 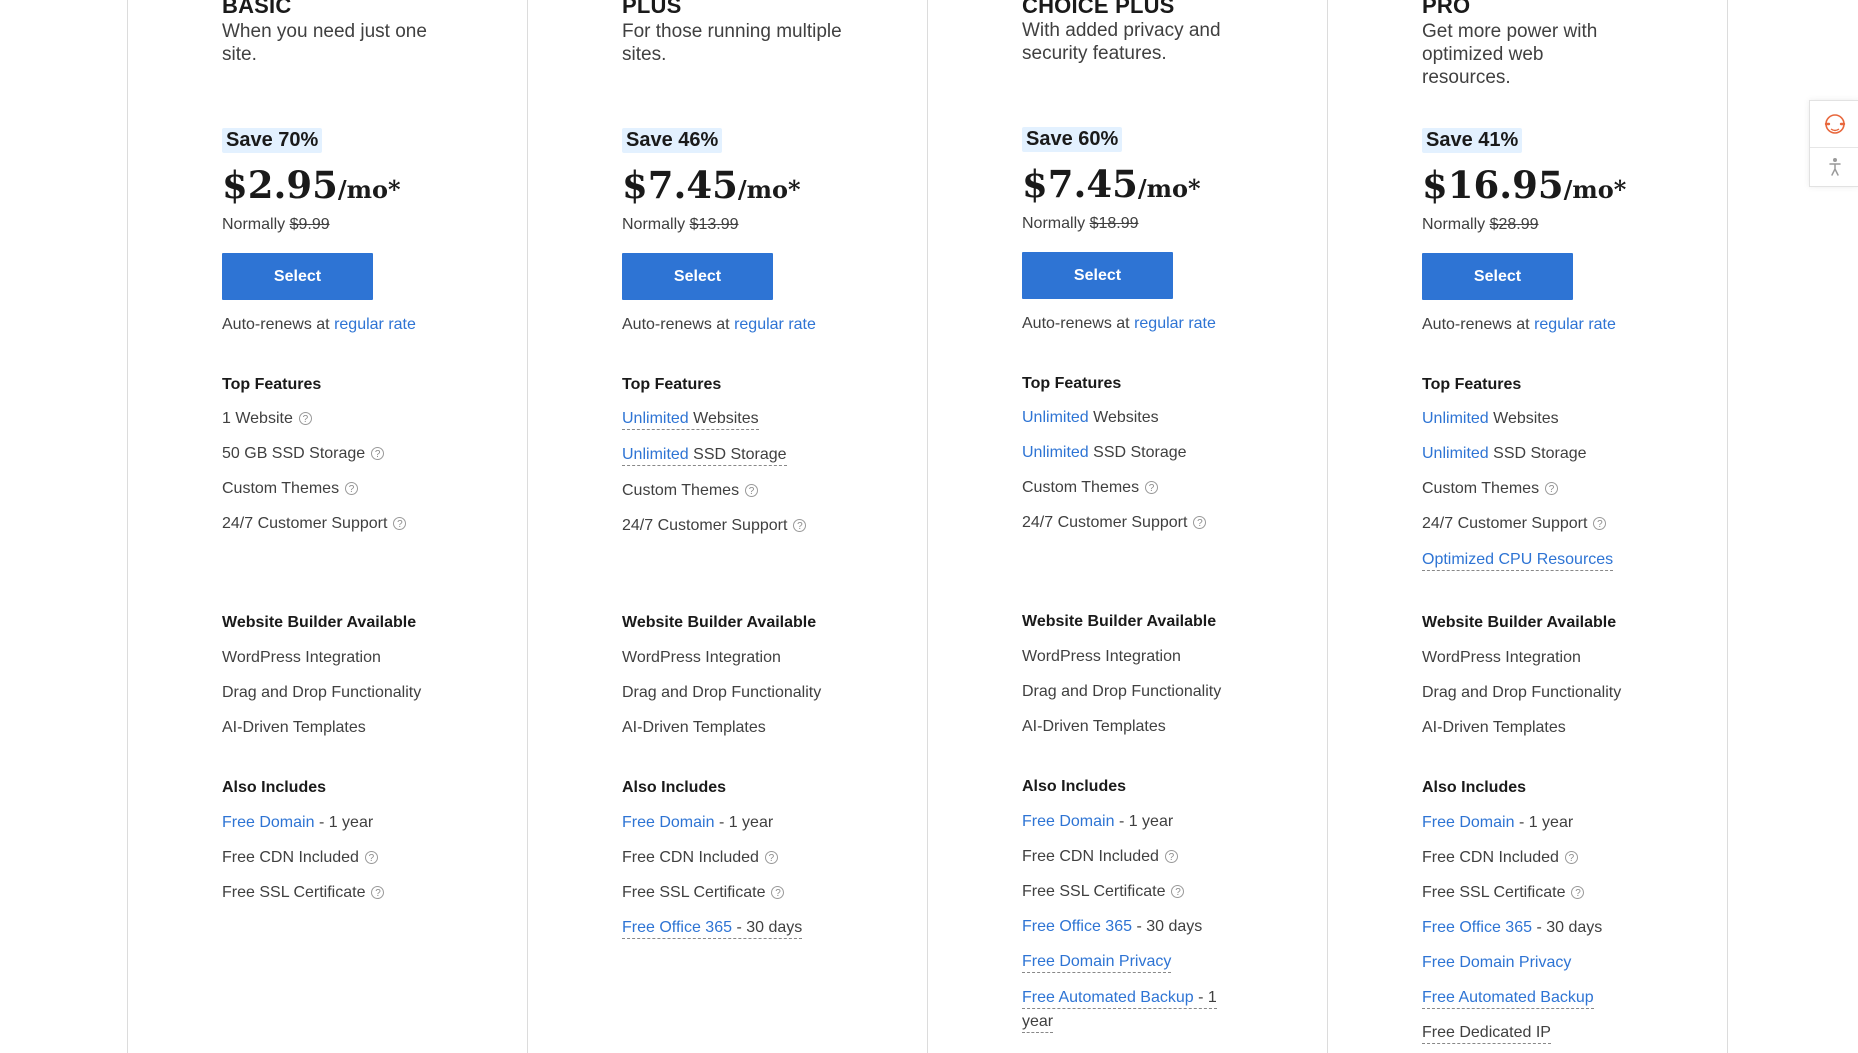 What do you see at coordinates (1114, 223) in the screenshot?
I see `strikethrough-price: $18.99` at bounding box center [1114, 223].